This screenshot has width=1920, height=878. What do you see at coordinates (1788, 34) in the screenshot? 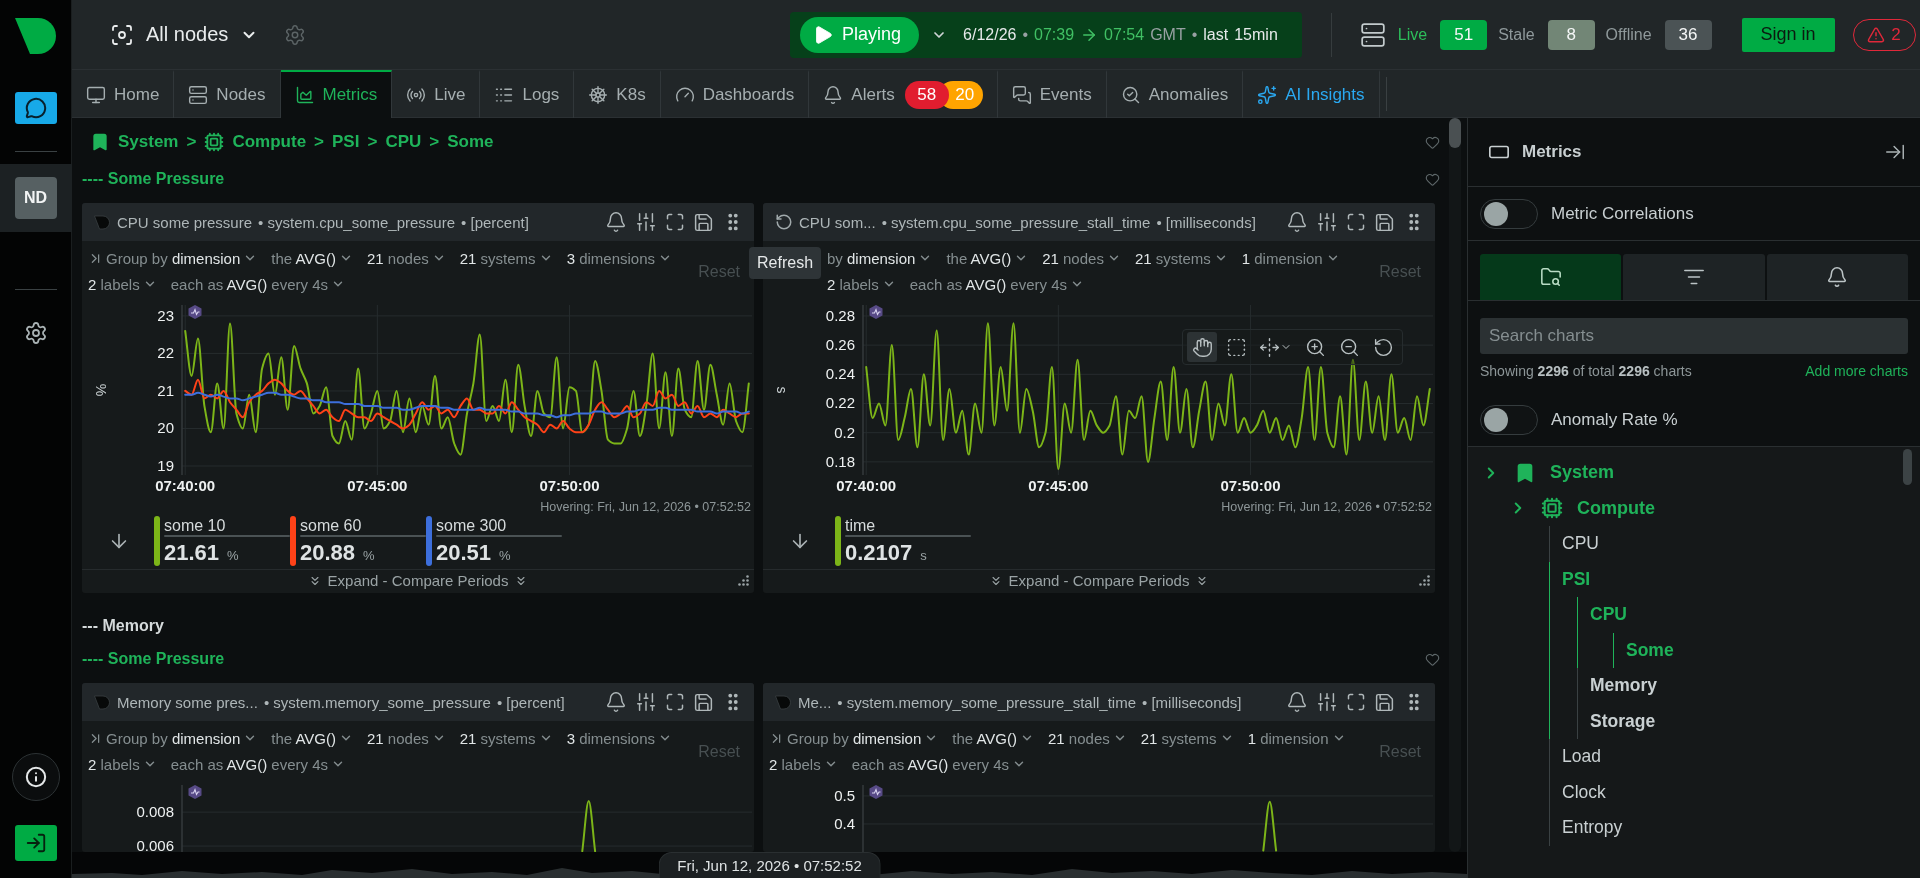
I see `sign-in-button: Sign in` at bounding box center [1788, 34].